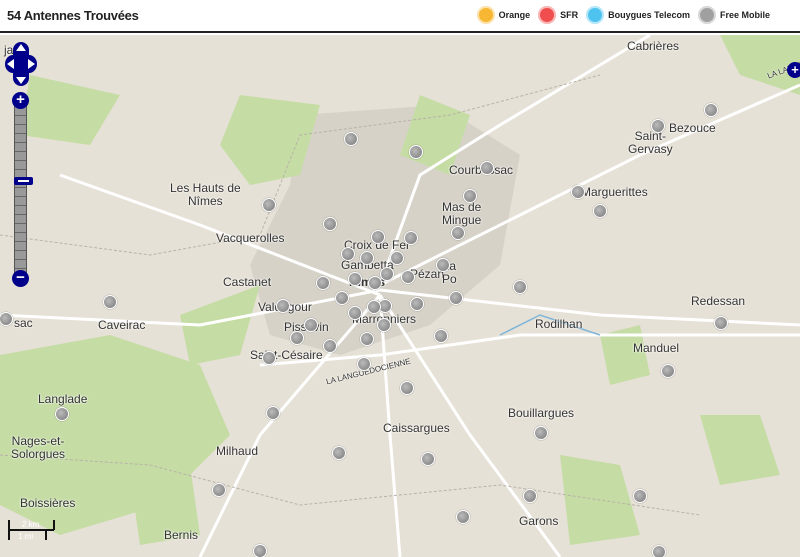 The image size is (800, 557). Describe the element at coordinates (656, 348) in the screenshot. I see `place-label: Manduel` at that location.